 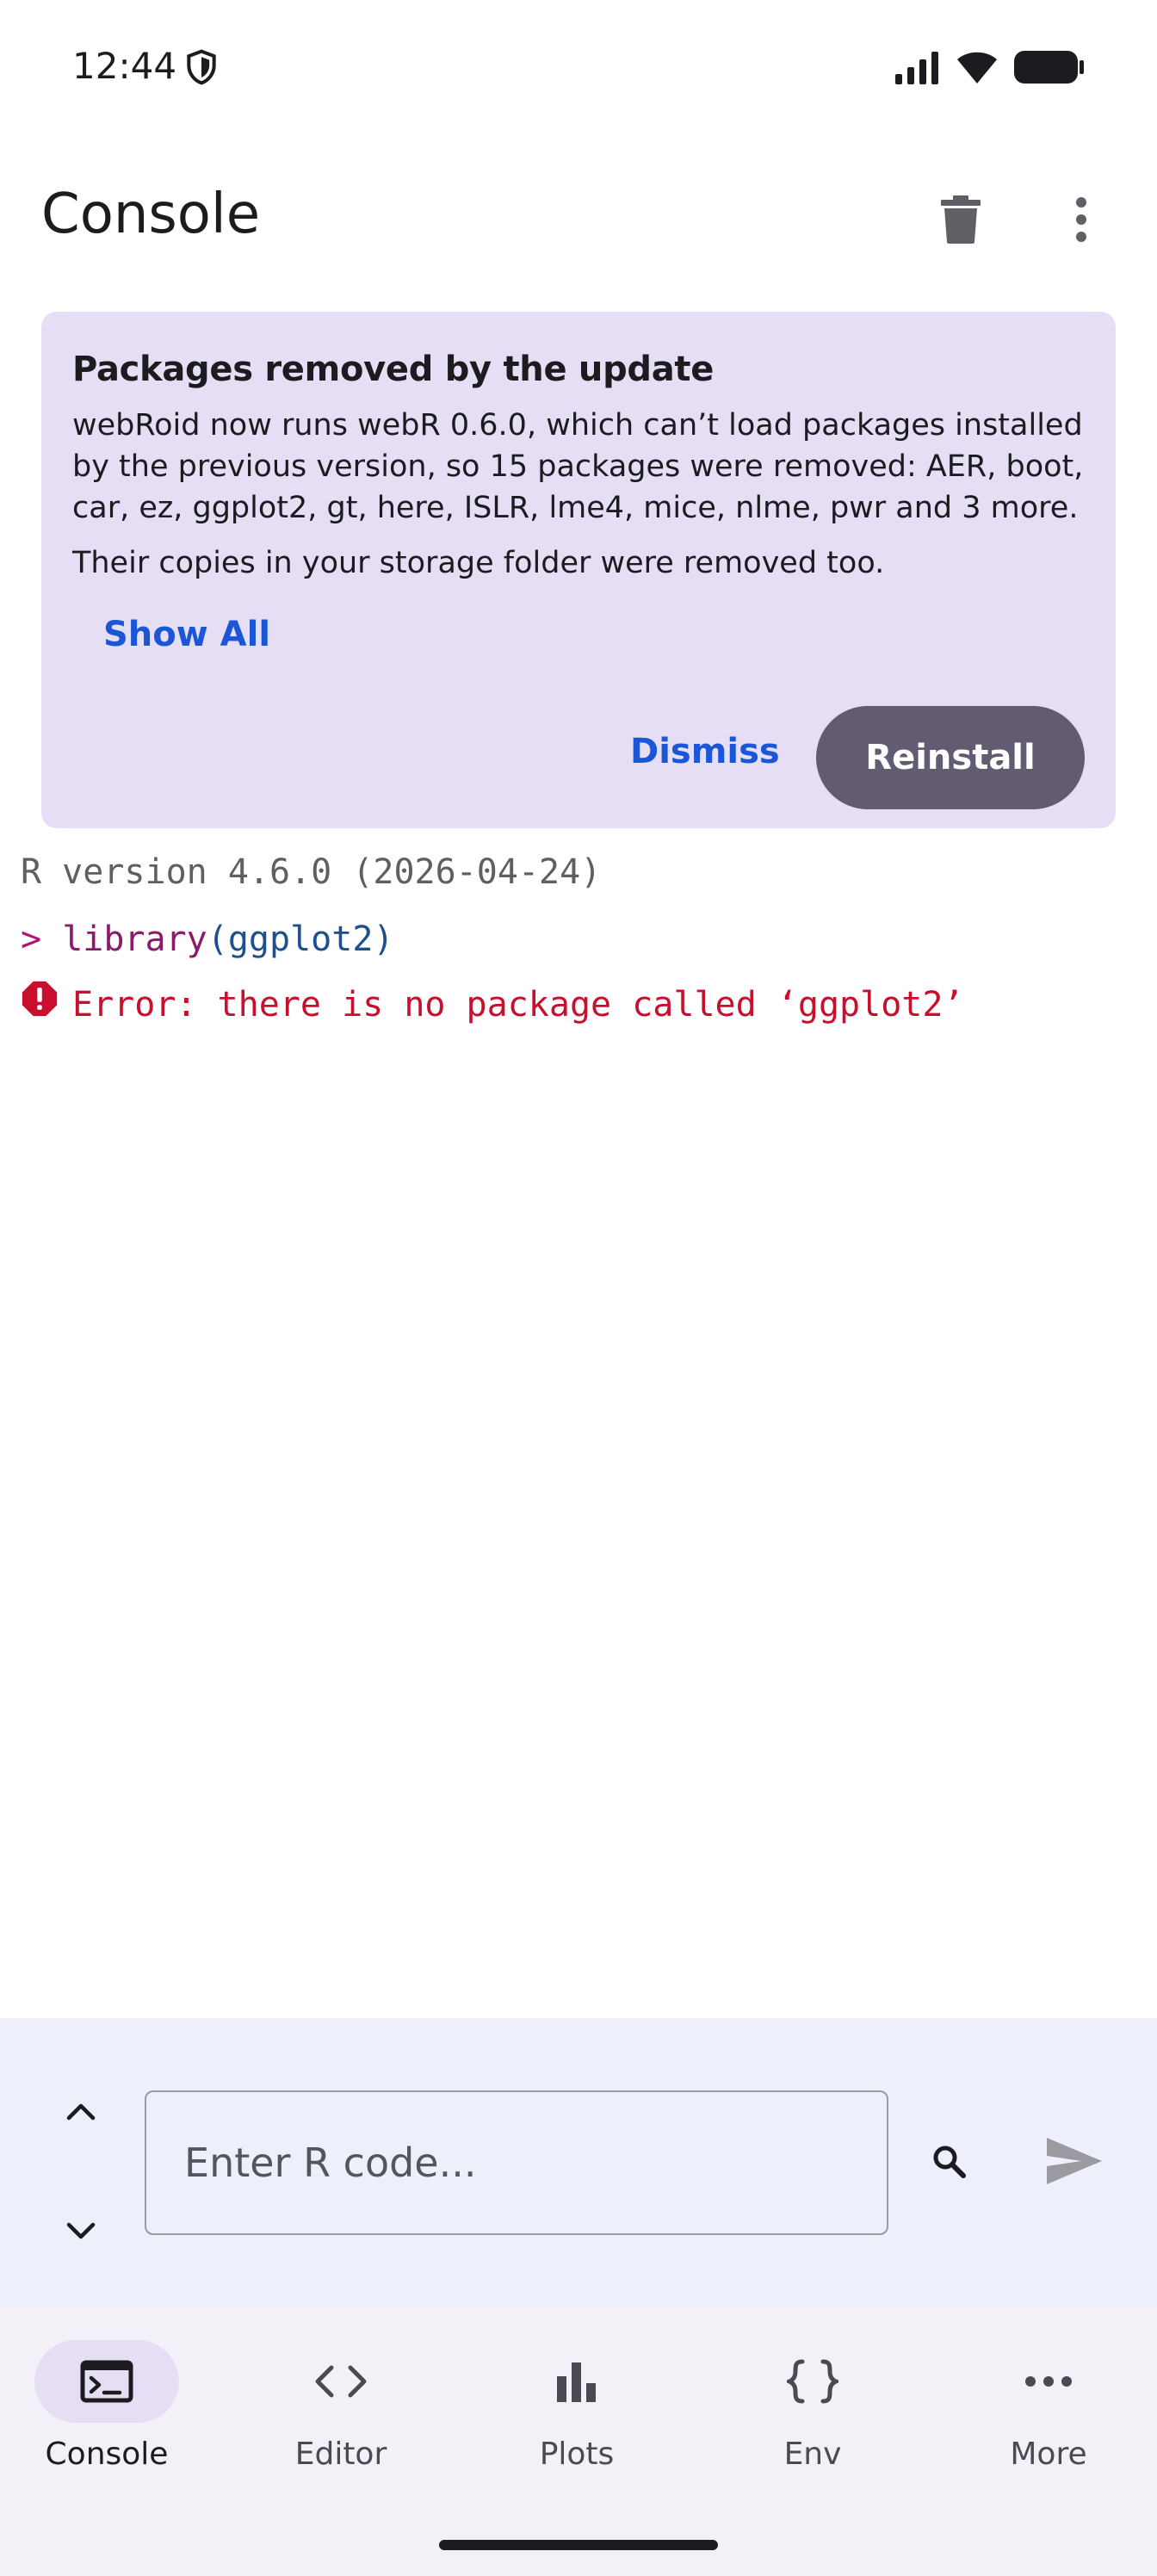 What do you see at coordinates (577, 2454) in the screenshot?
I see `nav-label-plots: Plots` at bounding box center [577, 2454].